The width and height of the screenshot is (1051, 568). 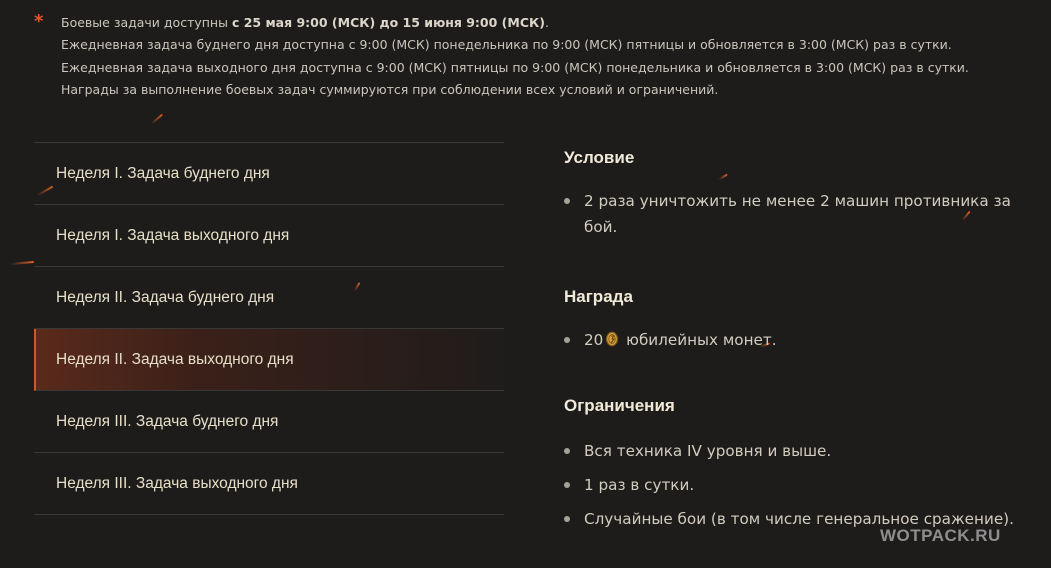 I want to click on note-period-suffix: ., so click(x=546, y=22).